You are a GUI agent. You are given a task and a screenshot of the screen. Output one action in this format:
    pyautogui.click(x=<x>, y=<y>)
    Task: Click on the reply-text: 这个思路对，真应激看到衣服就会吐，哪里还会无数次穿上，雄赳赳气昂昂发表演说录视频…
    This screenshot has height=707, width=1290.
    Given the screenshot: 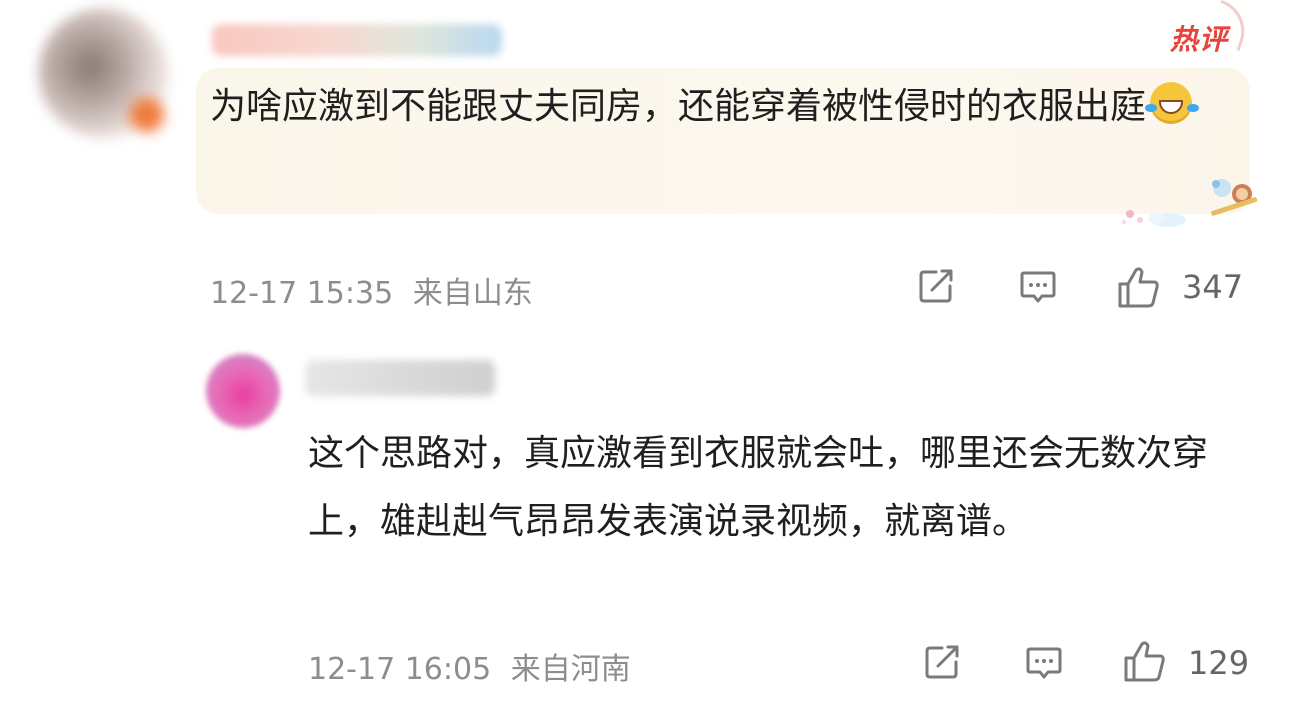 What is the action you would take?
    pyautogui.click(x=758, y=487)
    